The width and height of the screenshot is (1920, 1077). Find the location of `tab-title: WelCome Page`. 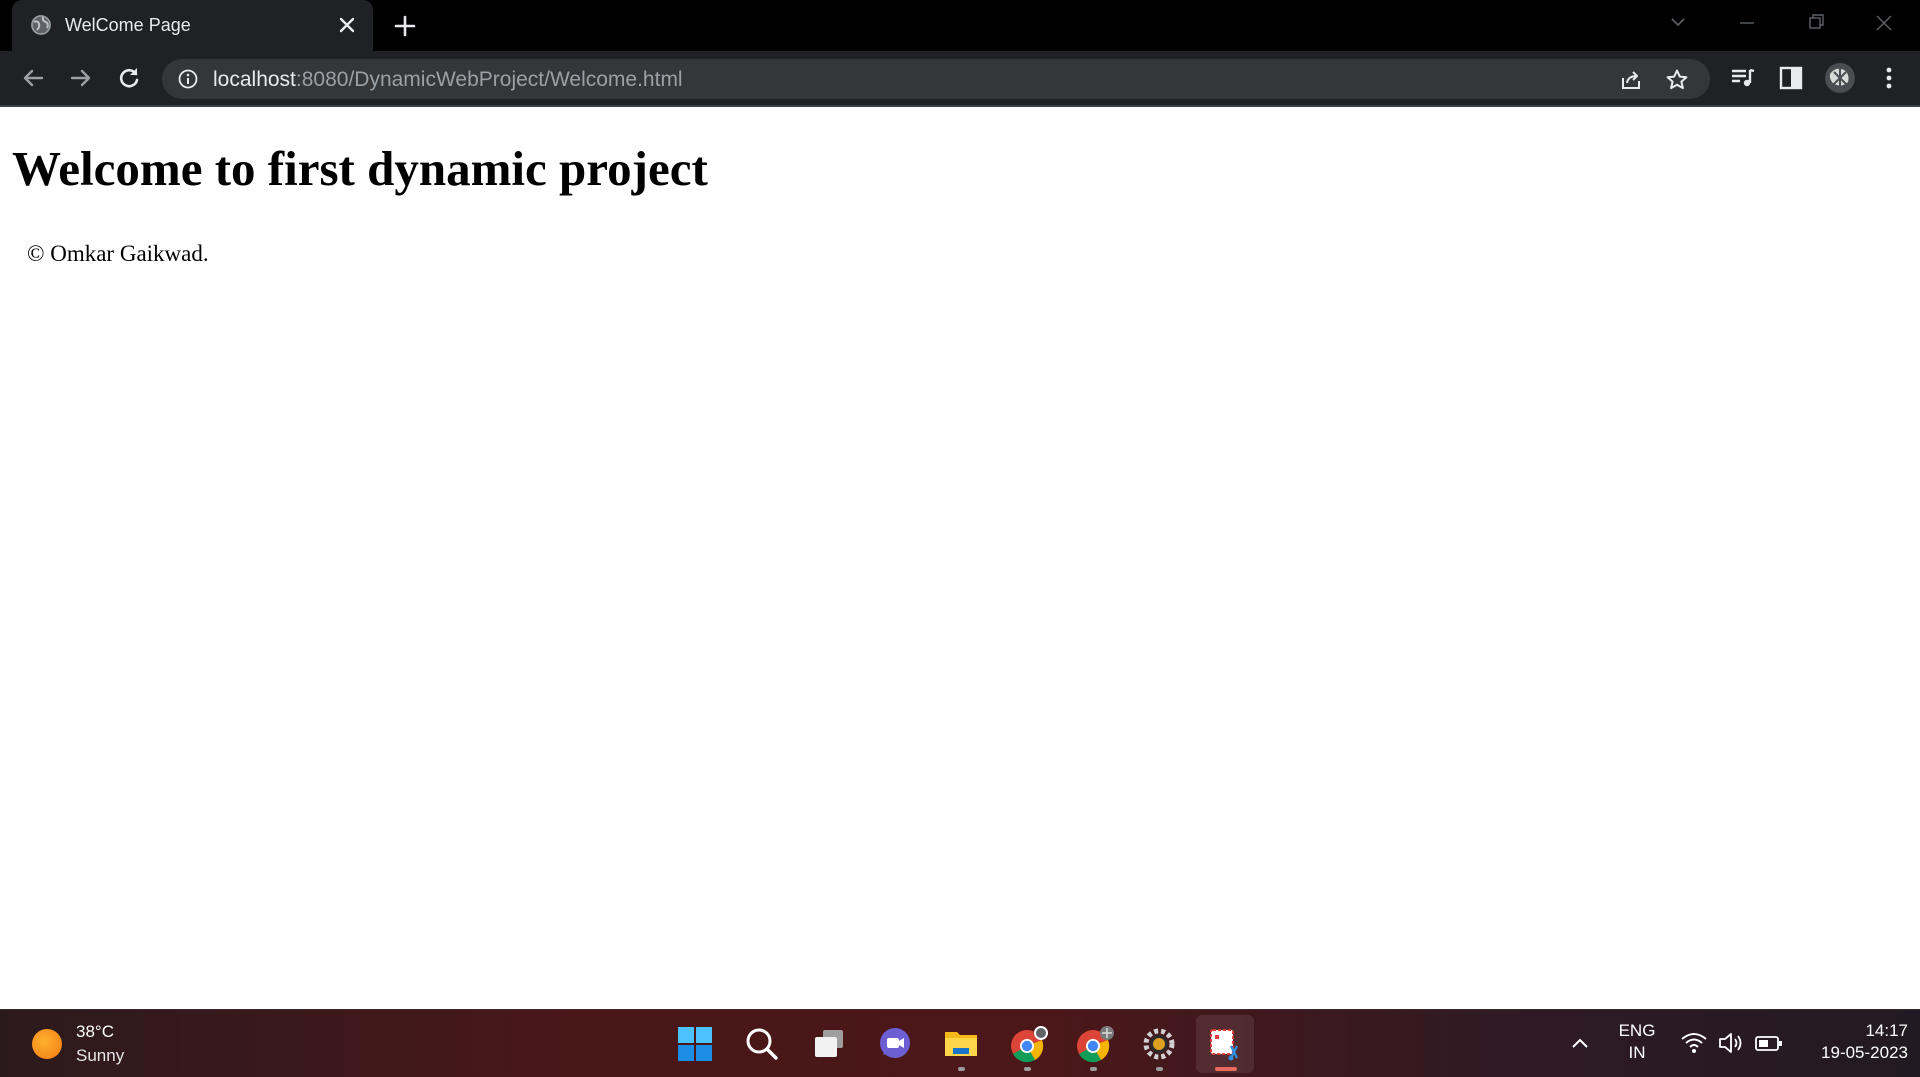

tab-title: WelCome Page is located at coordinates (128, 25).